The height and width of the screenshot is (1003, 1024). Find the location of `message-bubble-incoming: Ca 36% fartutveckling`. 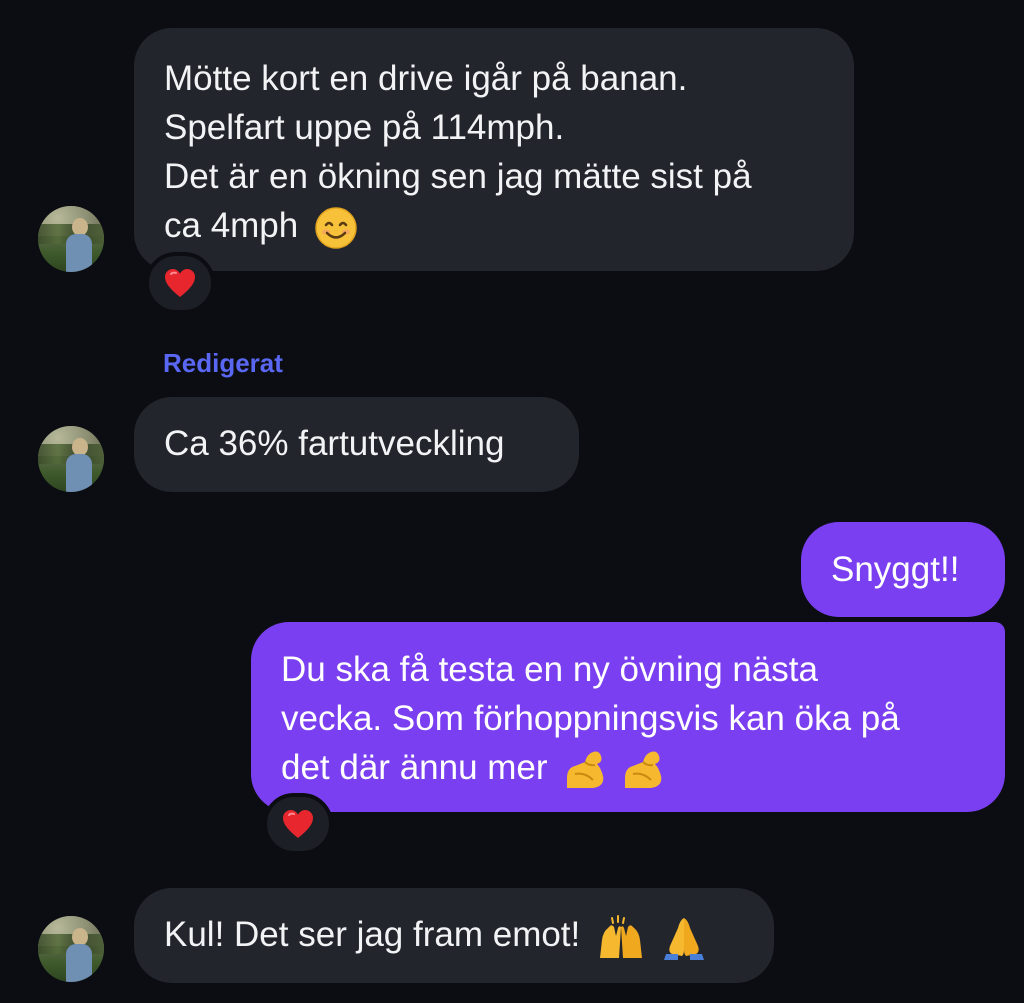

message-bubble-incoming: Ca 36% fartutveckling is located at coordinates (356, 444).